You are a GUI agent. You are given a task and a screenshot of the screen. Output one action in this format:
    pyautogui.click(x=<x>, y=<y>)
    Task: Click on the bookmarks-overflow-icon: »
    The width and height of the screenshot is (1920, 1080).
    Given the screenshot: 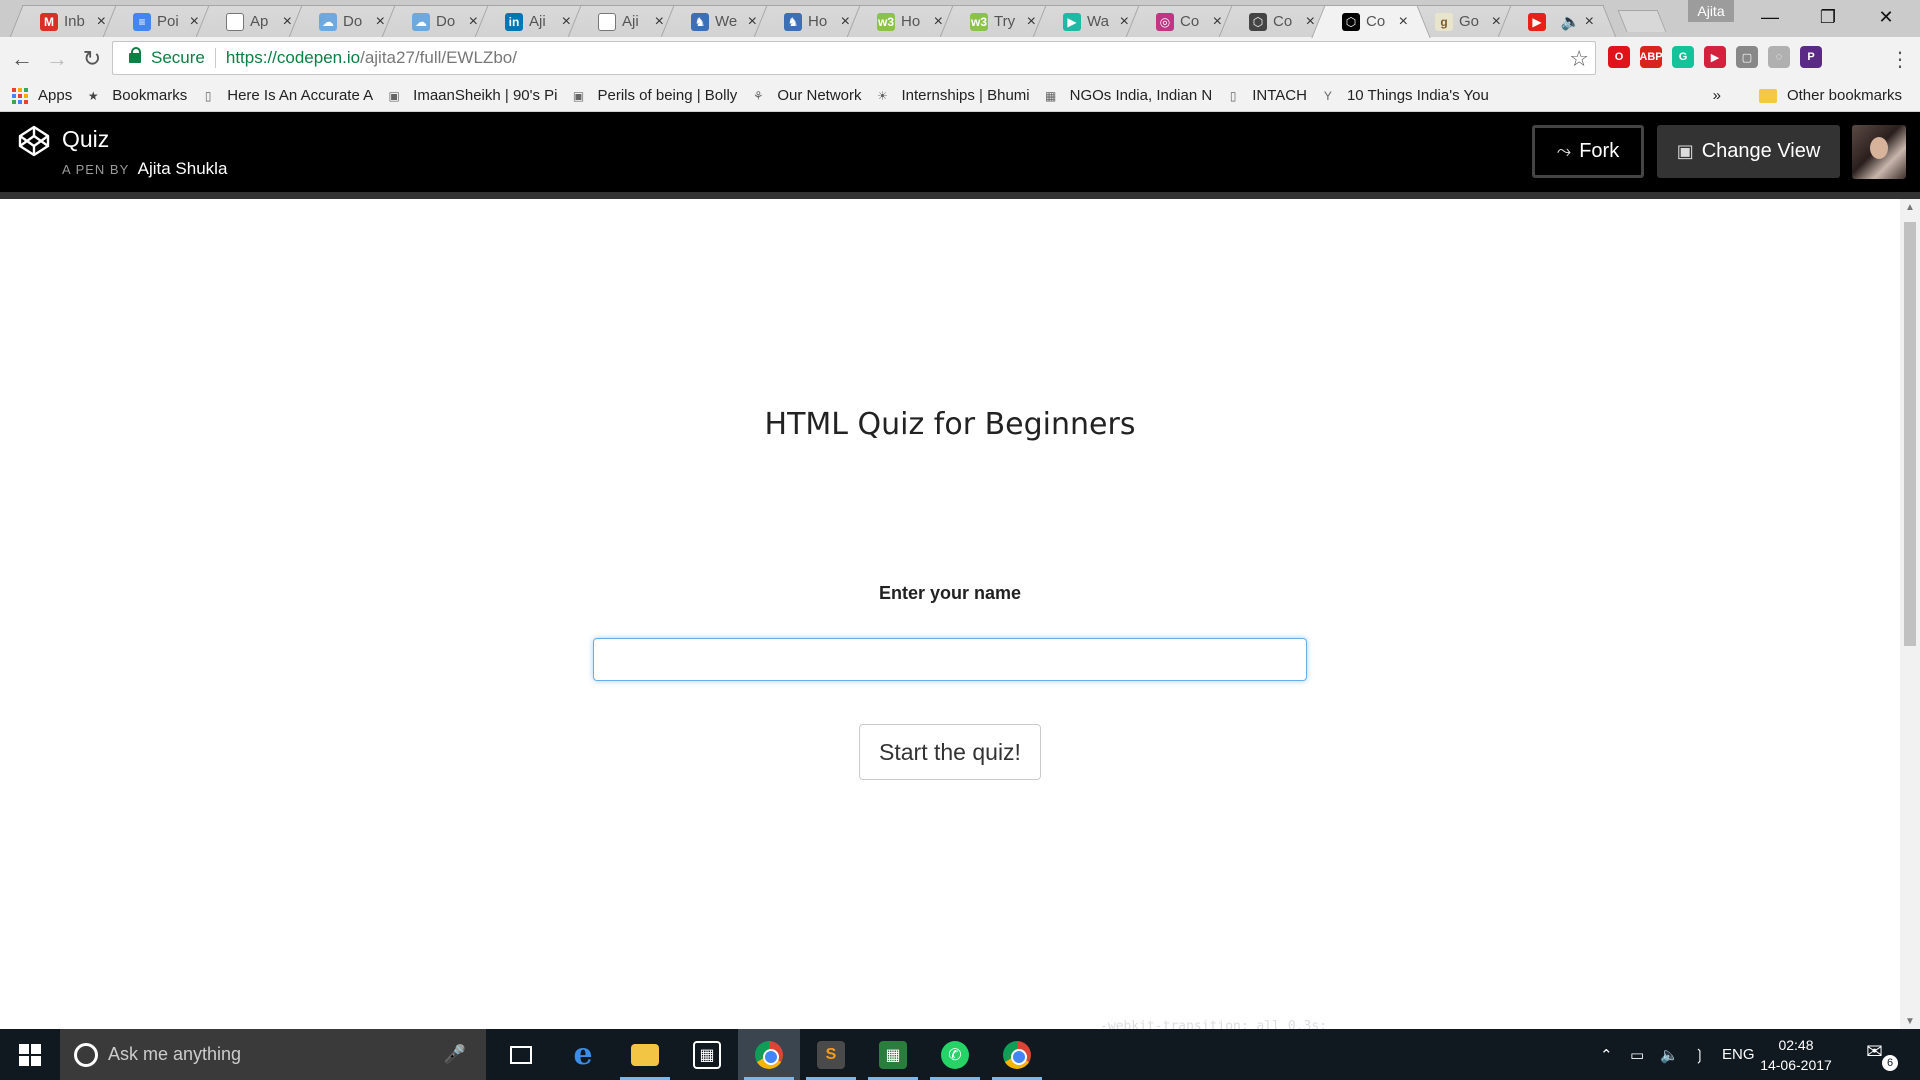 What is the action you would take?
    pyautogui.click(x=1717, y=95)
    